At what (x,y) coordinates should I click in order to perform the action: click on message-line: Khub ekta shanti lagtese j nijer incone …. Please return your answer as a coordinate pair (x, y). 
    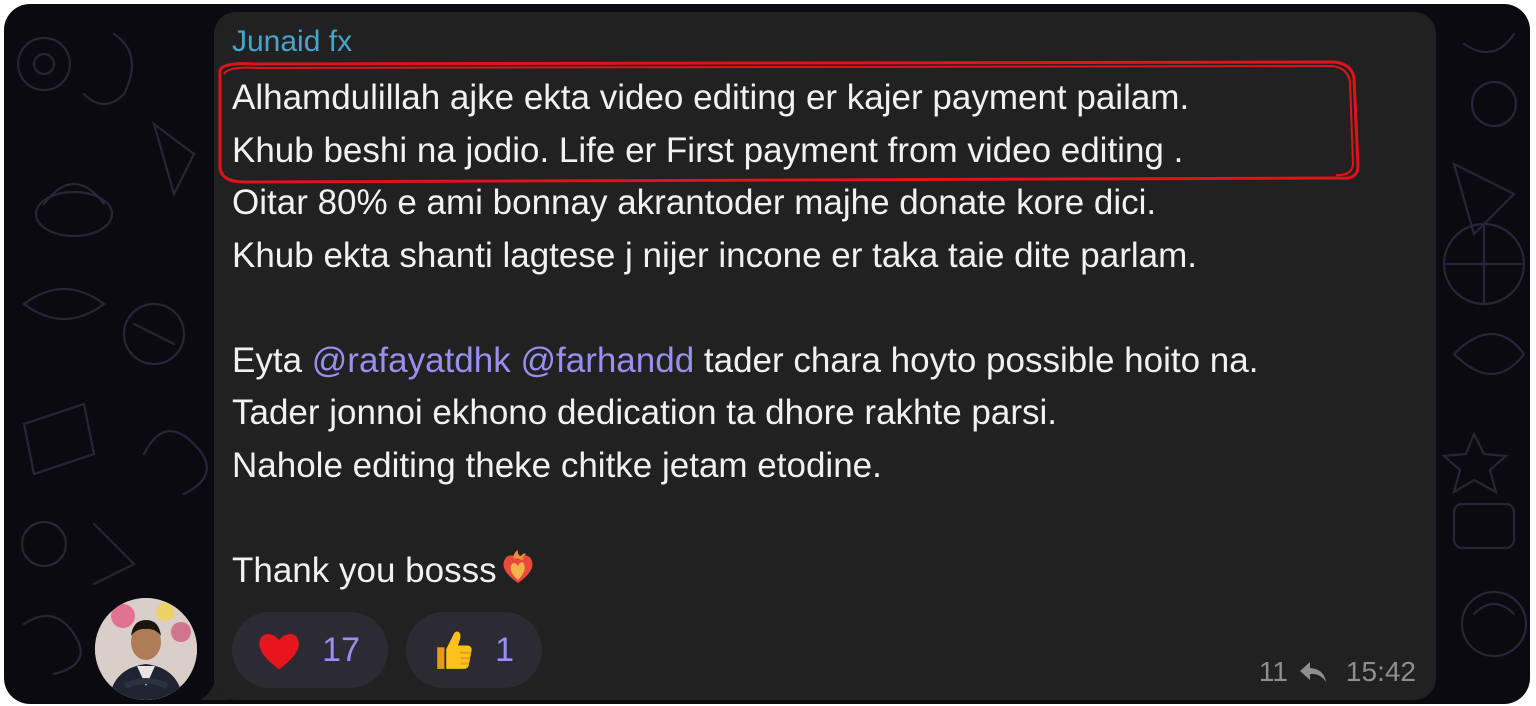
    Looking at the image, I should click on (715, 255).